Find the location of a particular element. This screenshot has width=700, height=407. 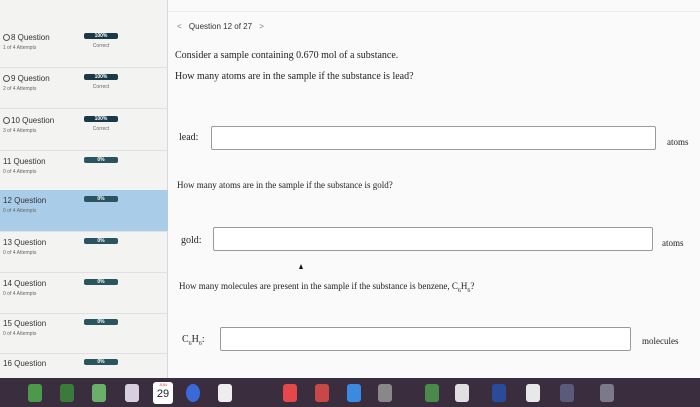

question-navigation: < Question 12 of 27 > is located at coordinates (220, 26).